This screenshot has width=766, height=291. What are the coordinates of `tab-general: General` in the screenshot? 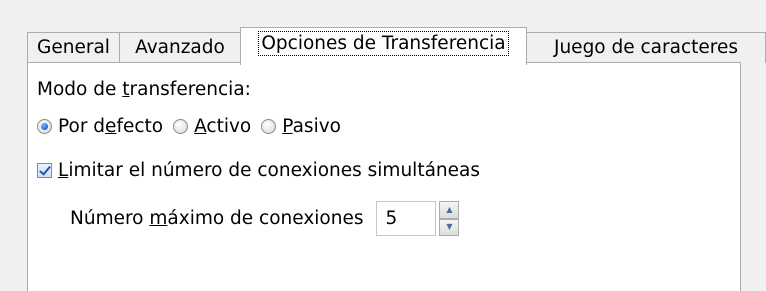 It's located at (73, 47).